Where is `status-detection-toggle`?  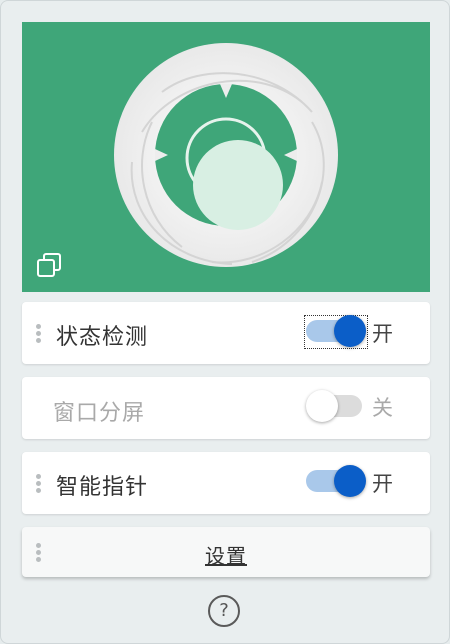
status-detection-toggle is located at coordinates (336, 332).